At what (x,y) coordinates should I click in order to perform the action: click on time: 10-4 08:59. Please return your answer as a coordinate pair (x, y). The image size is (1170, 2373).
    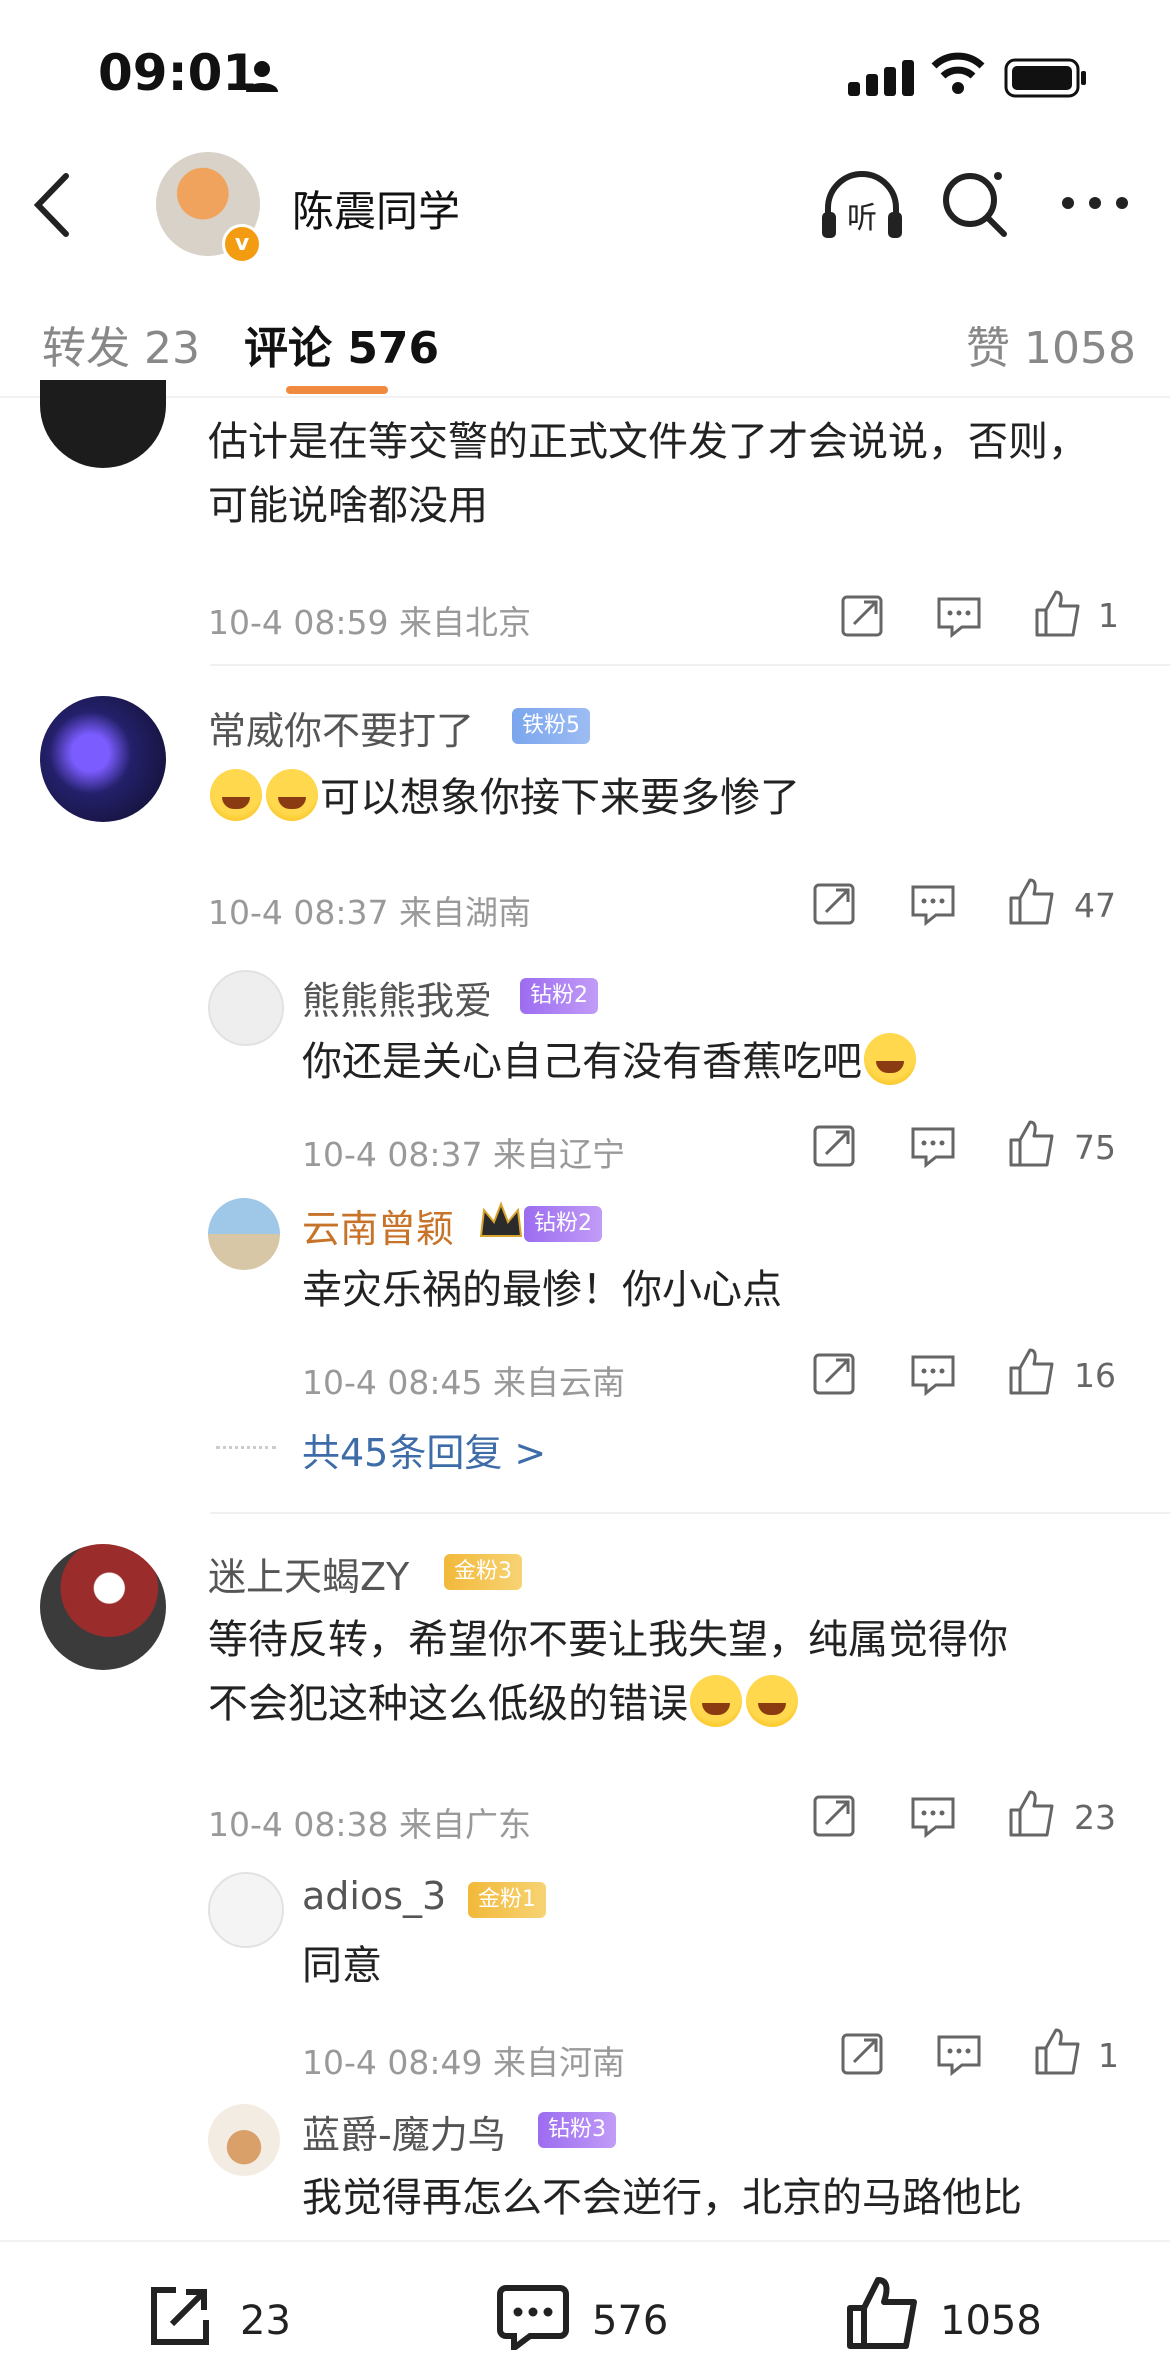
    Looking at the image, I should click on (298, 622).